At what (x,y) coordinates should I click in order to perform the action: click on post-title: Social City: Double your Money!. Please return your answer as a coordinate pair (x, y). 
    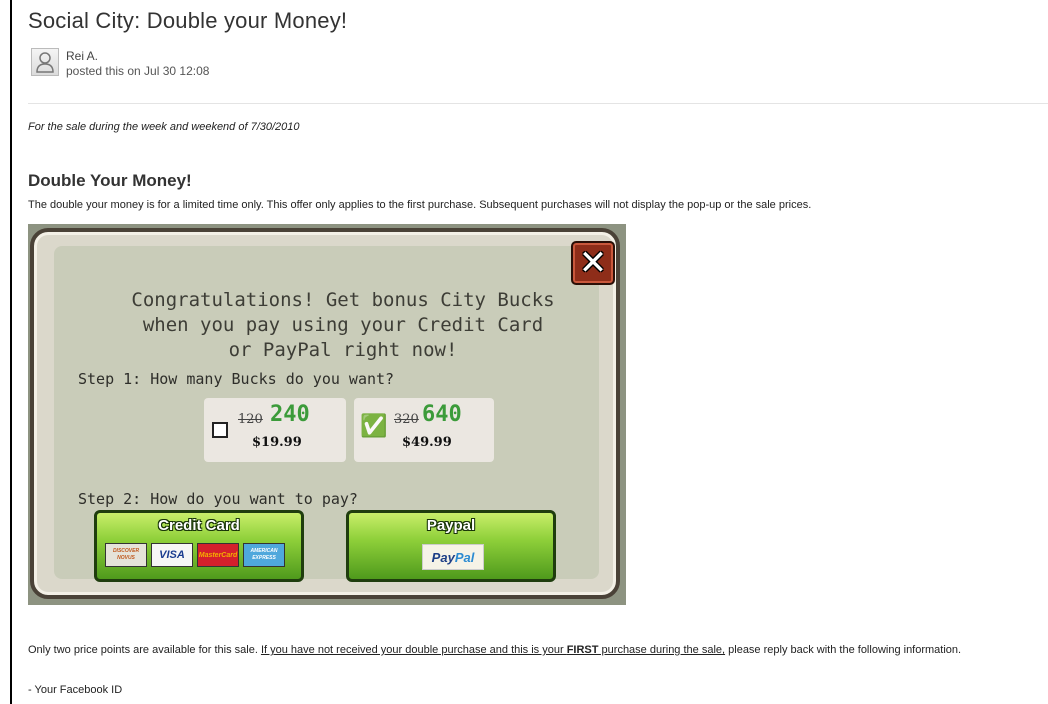
    Looking at the image, I should click on (188, 20).